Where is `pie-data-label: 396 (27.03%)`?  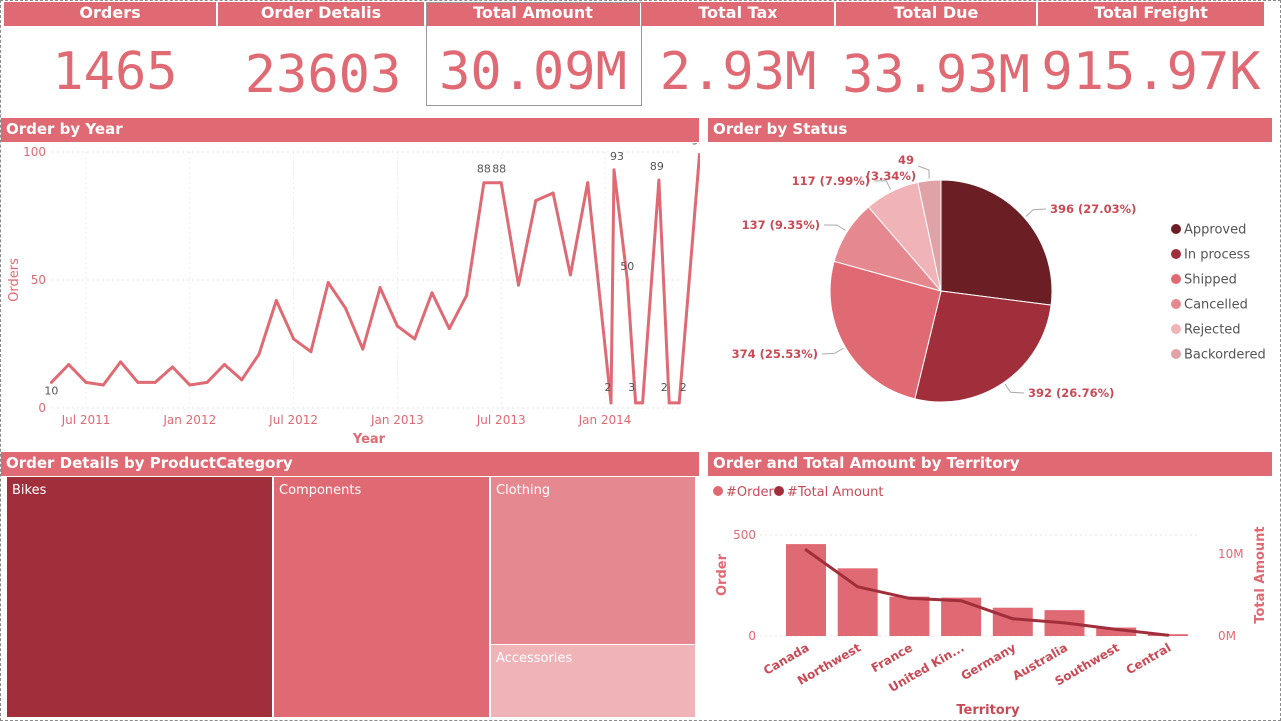
pie-data-label: 396 (27.03%) is located at coordinates (1093, 209).